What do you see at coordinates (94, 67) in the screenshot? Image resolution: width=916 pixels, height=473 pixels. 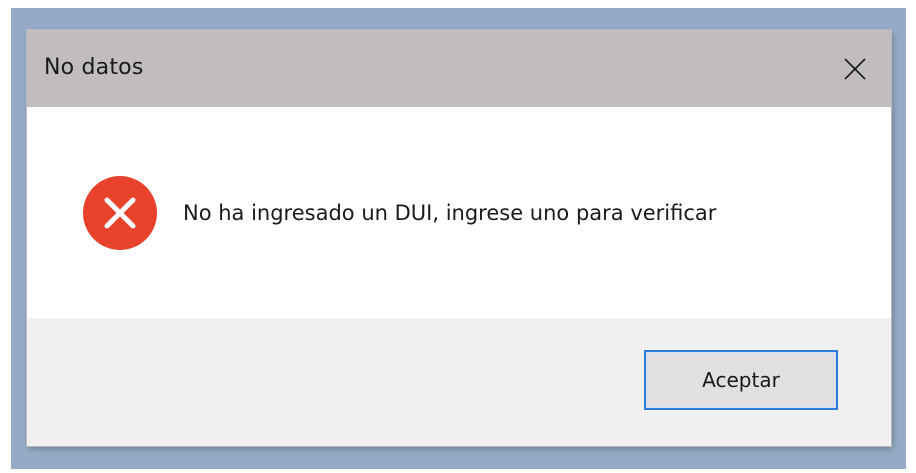 I see `dialog-title: No datos` at bounding box center [94, 67].